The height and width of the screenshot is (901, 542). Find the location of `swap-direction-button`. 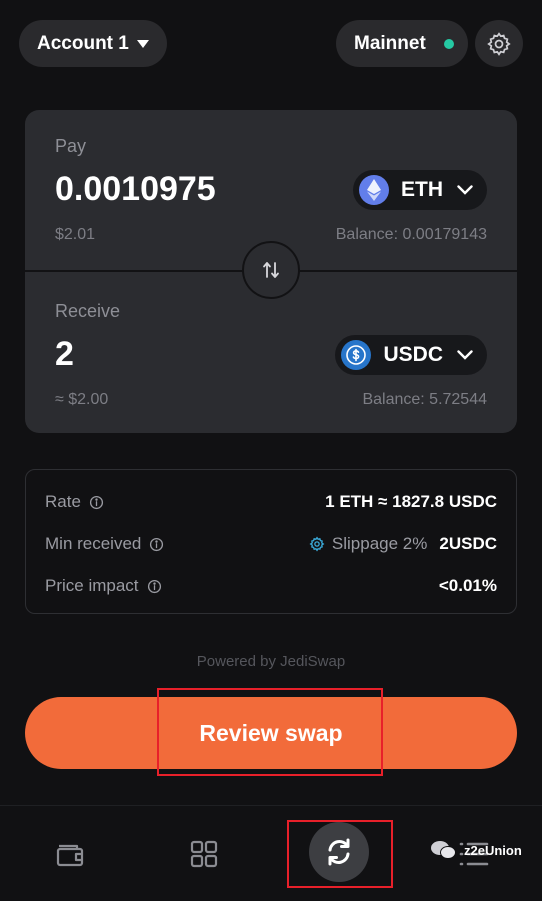

swap-direction-button is located at coordinates (271, 270).